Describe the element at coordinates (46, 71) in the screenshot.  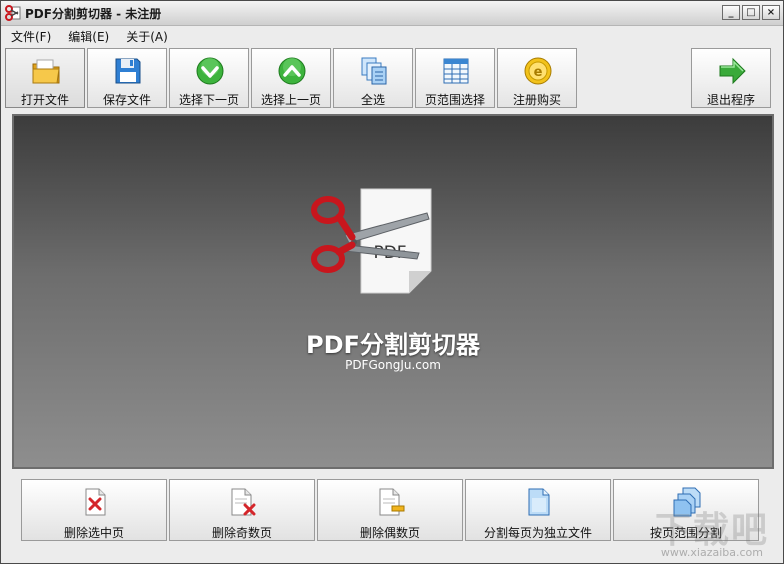
I see `folder-icon` at that location.